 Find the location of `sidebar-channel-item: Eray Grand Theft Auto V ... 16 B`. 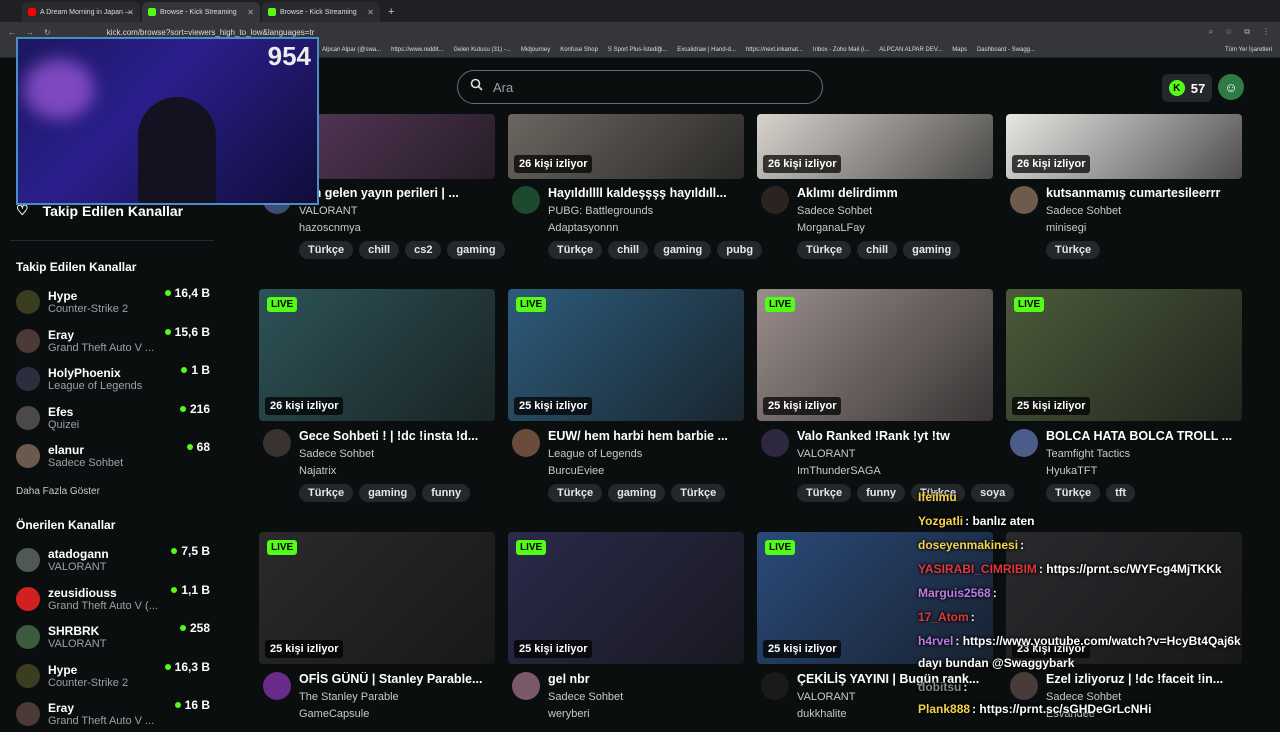

sidebar-channel-item: Eray Grand Theft Auto V ... 16 B is located at coordinates (113, 714).